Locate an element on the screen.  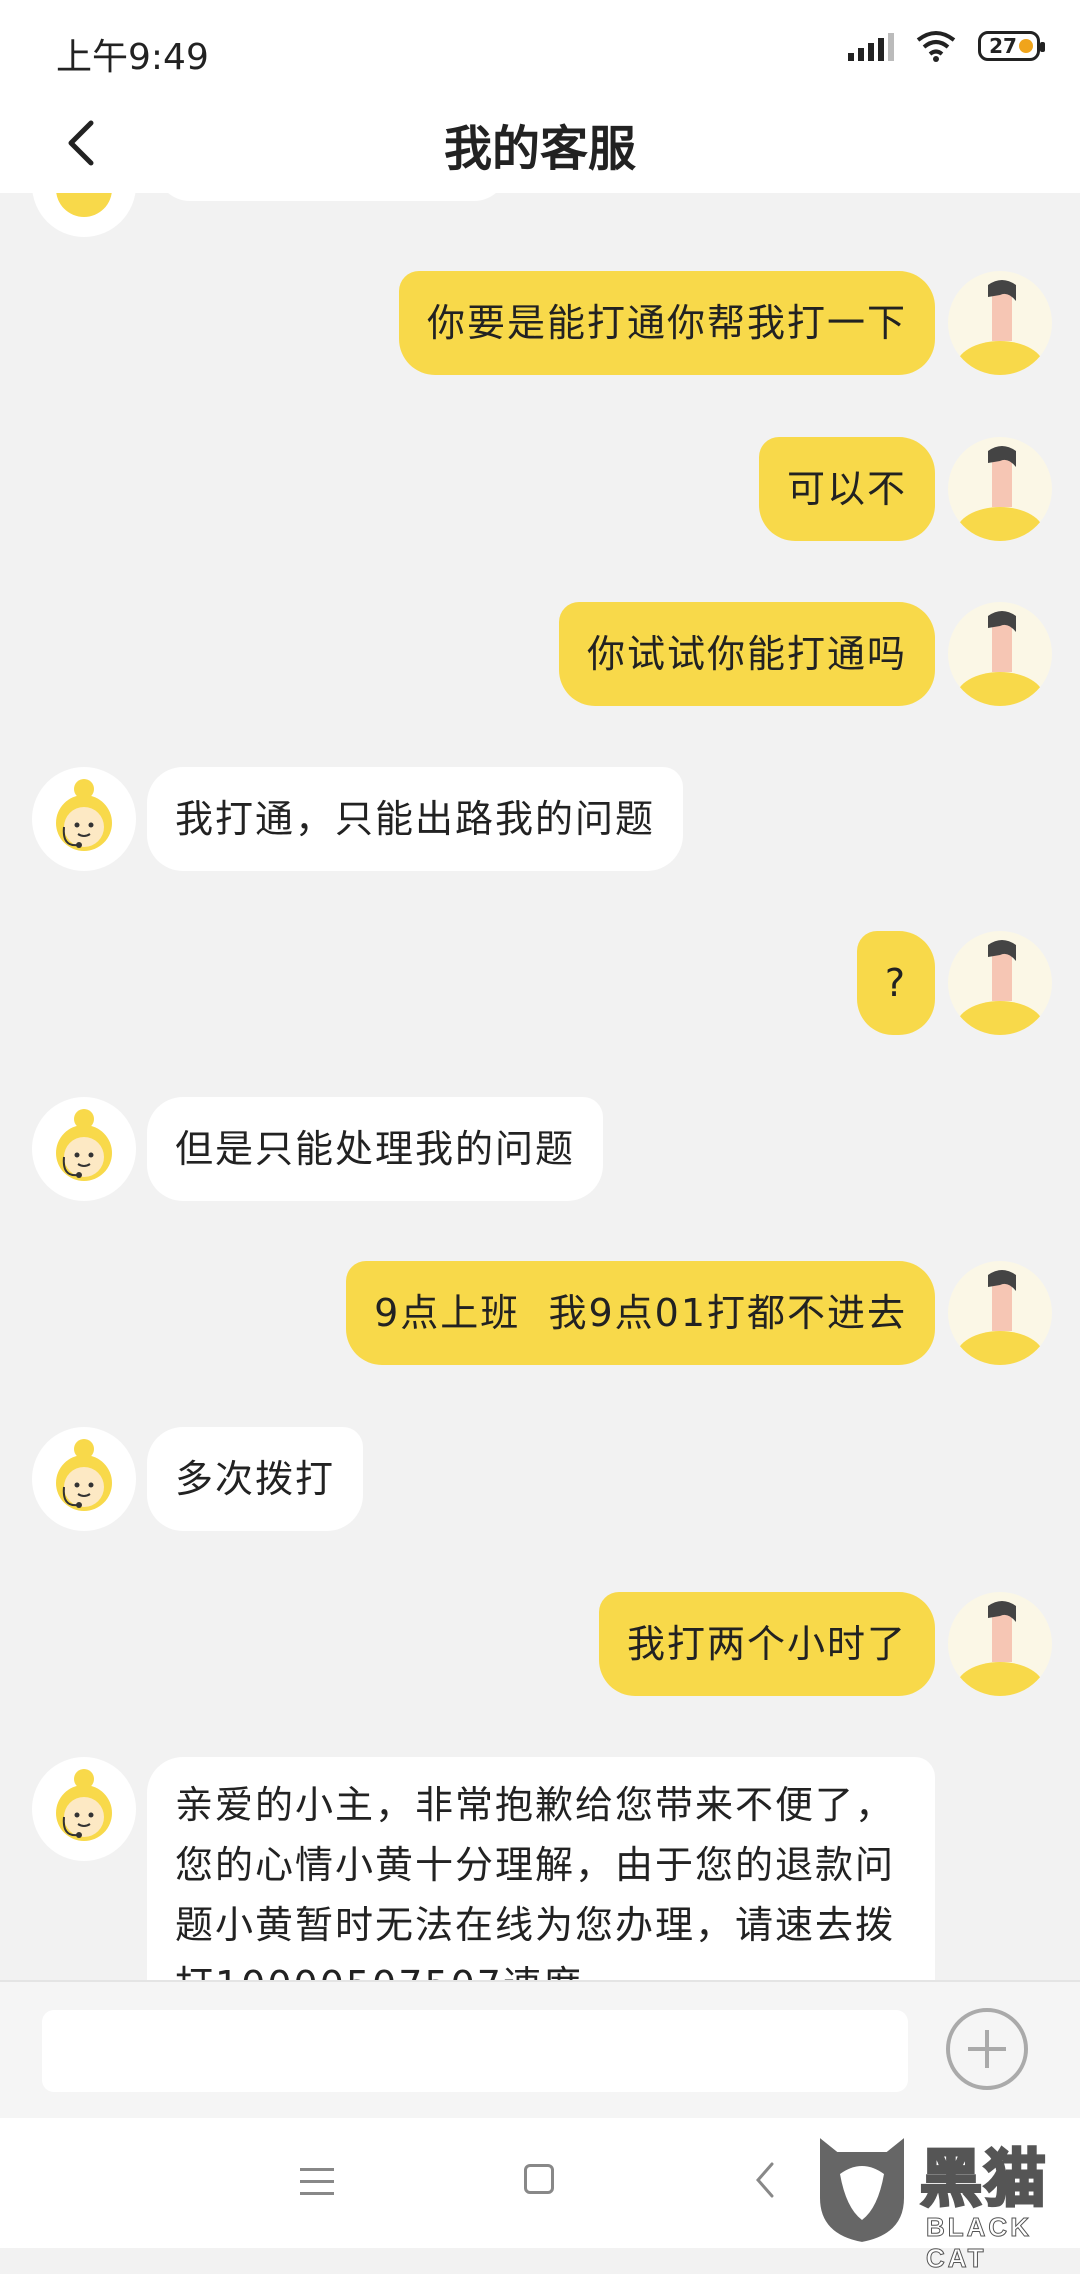
home-icon is located at coordinates (539, 2179).